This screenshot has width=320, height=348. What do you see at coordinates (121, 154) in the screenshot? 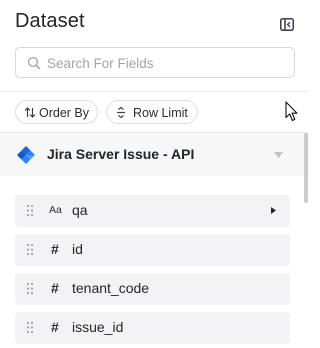
I see `data-source-name: Jira Server Issue - API` at bounding box center [121, 154].